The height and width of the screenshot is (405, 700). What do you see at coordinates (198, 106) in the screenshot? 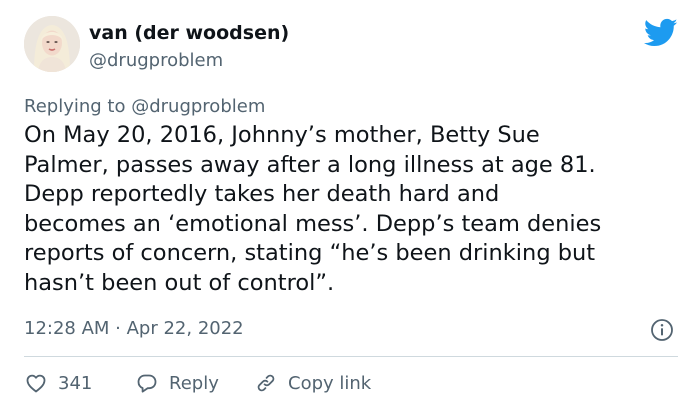
I see `replying-to-mention: @drugproblem` at bounding box center [198, 106].